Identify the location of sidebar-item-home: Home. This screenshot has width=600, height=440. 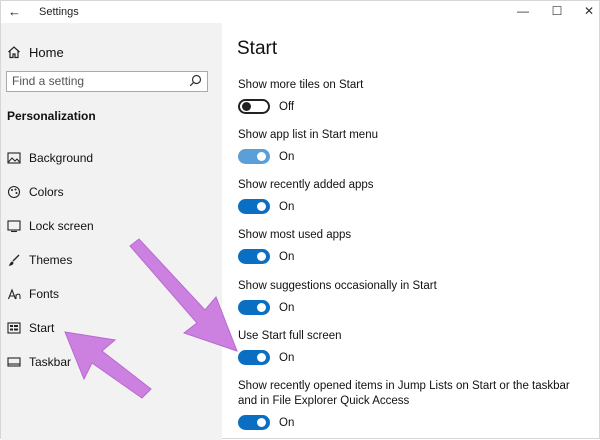
(35, 52).